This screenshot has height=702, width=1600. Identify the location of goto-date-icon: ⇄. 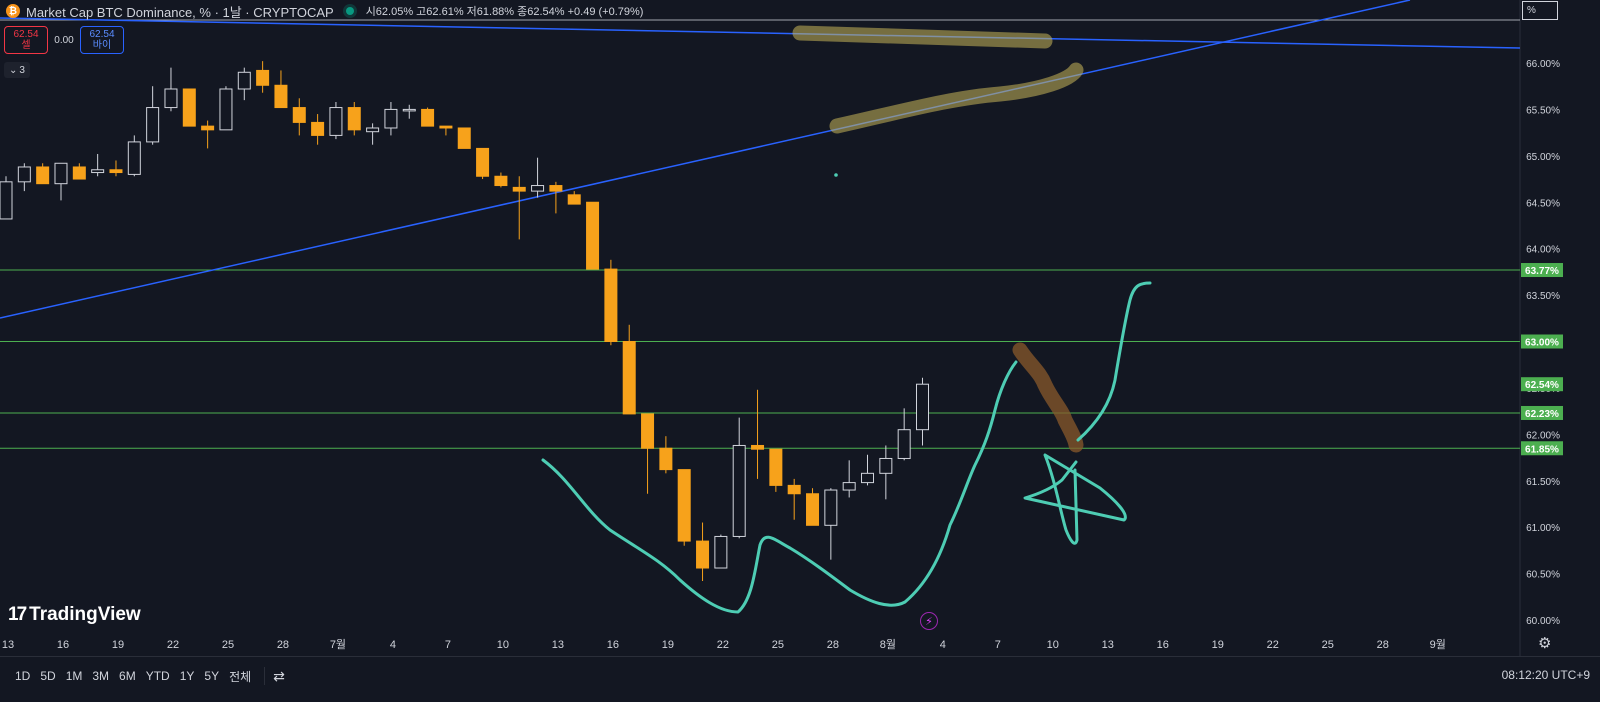
(279, 676).